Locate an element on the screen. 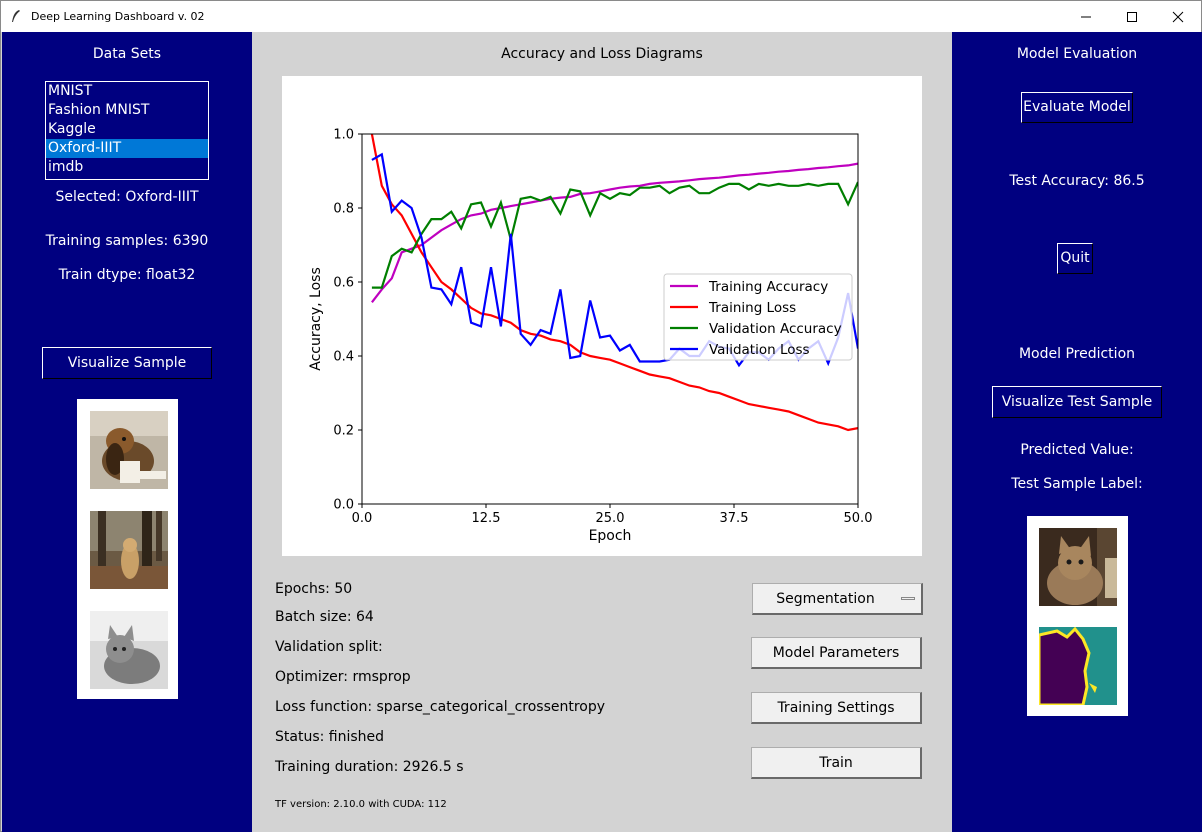  dataset-item-oxford-iiit: Oxford-IIIT is located at coordinates (127, 148).